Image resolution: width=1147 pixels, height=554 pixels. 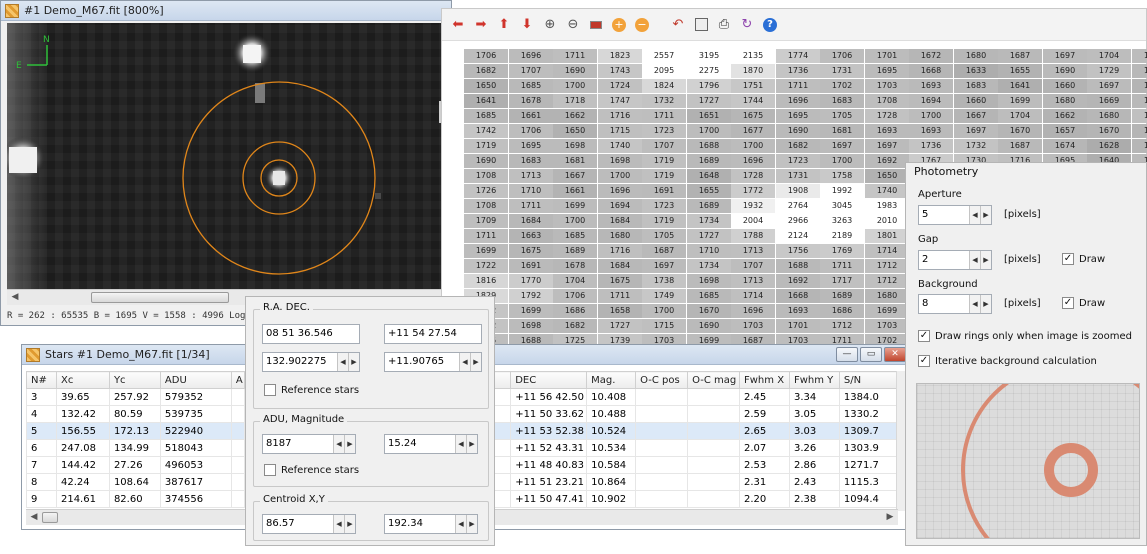 I want to click on refresh-icon: ↻, so click(x=747, y=25).